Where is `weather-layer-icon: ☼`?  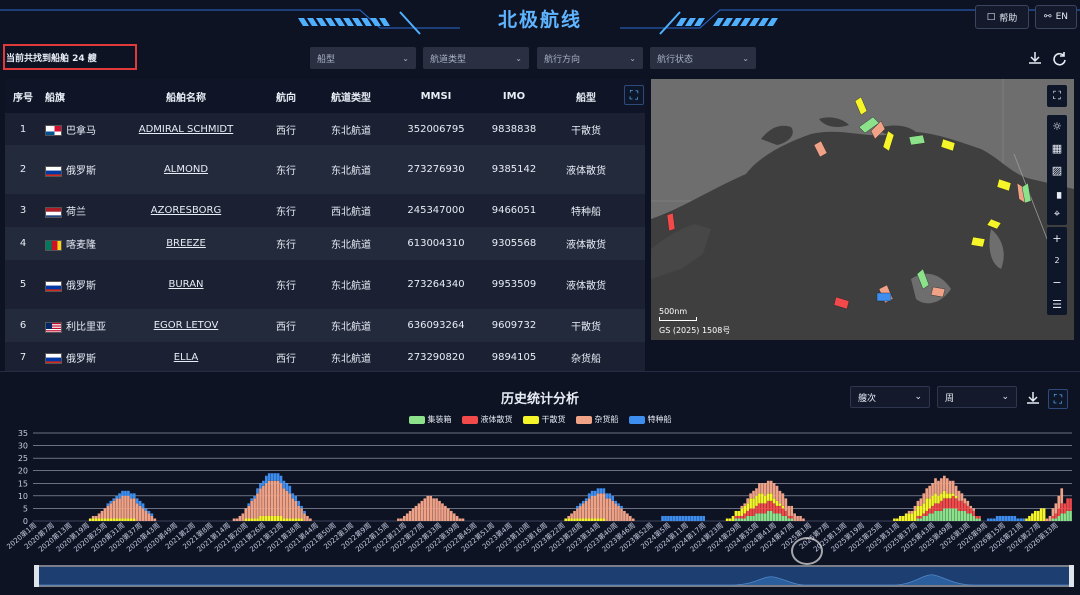 weather-layer-icon: ☼ is located at coordinates (1057, 126).